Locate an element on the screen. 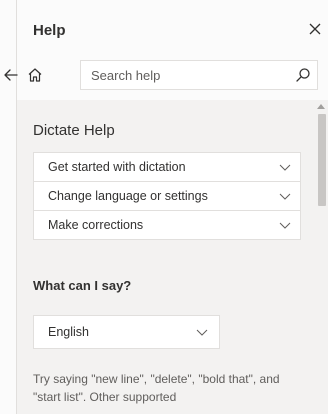 The height and width of the screenshot is (414, 328). close-icon is located at coordinates (315, 29).